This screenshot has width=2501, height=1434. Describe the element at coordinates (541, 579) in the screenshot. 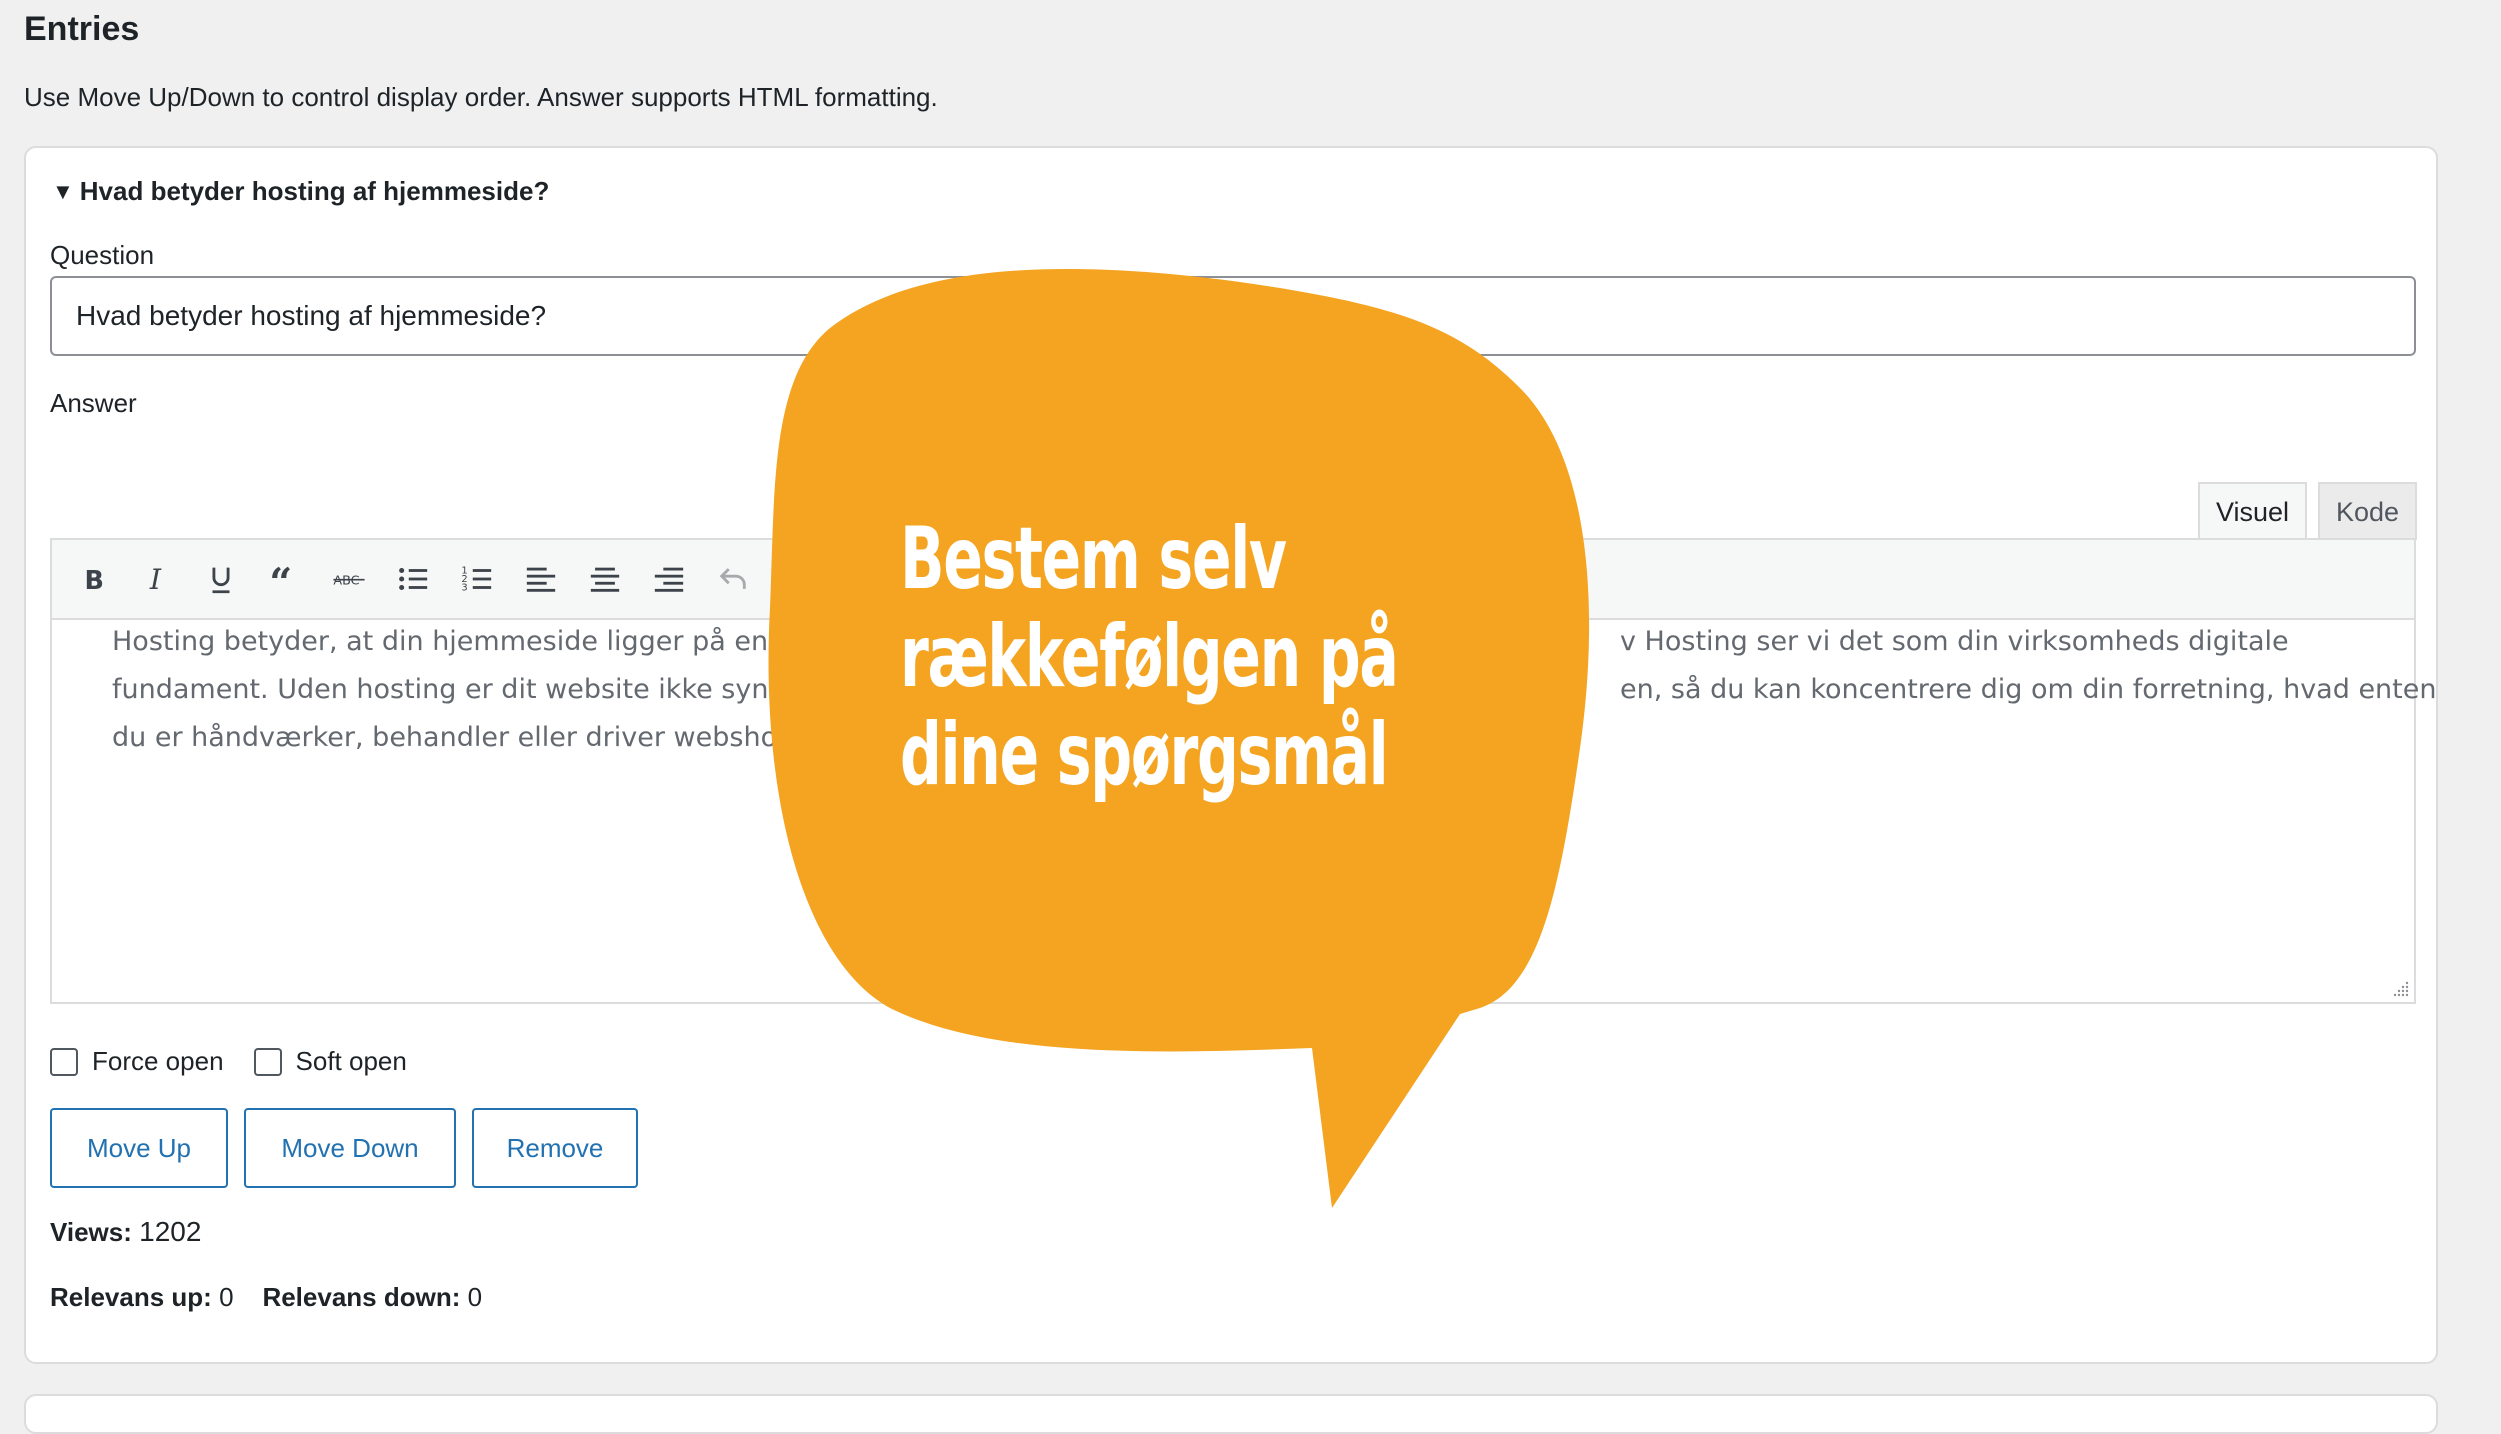

I see `align-left-icon` at that location.